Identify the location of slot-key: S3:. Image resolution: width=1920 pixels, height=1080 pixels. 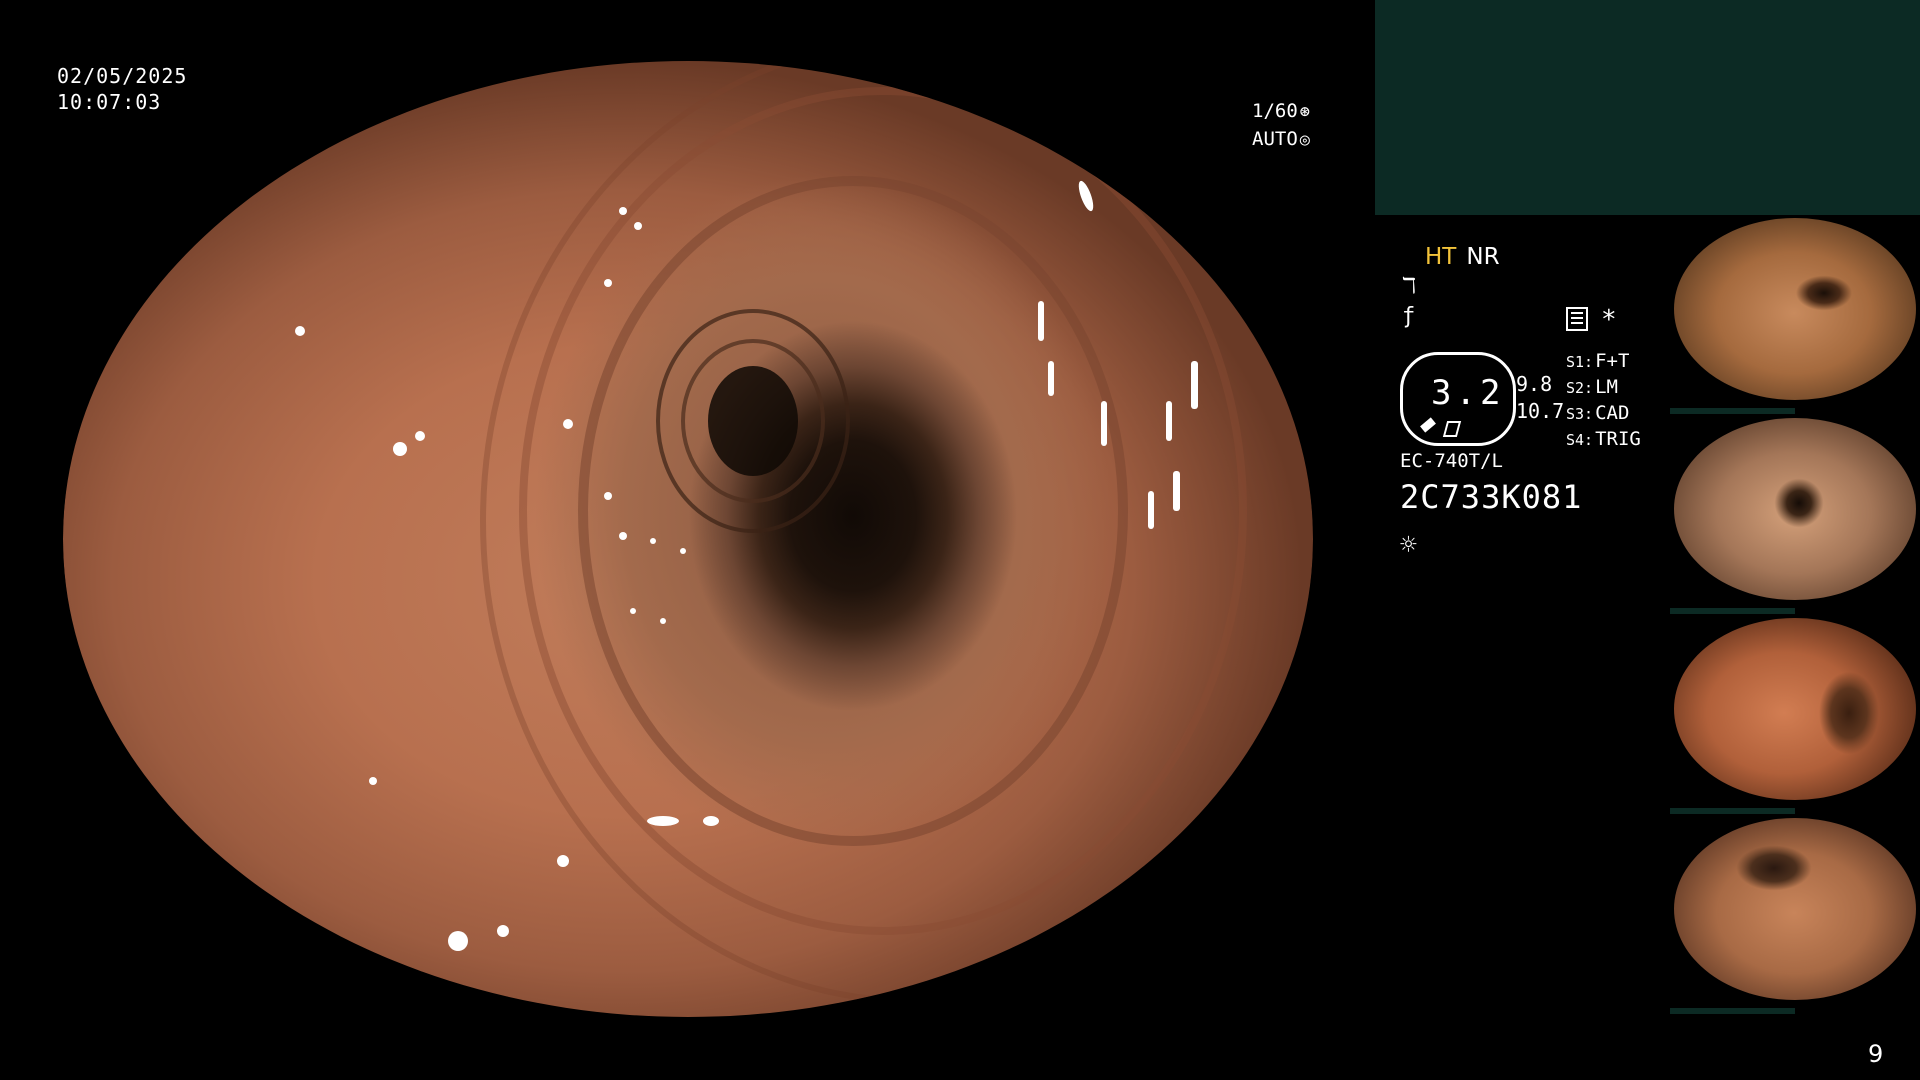
(1580, 414).